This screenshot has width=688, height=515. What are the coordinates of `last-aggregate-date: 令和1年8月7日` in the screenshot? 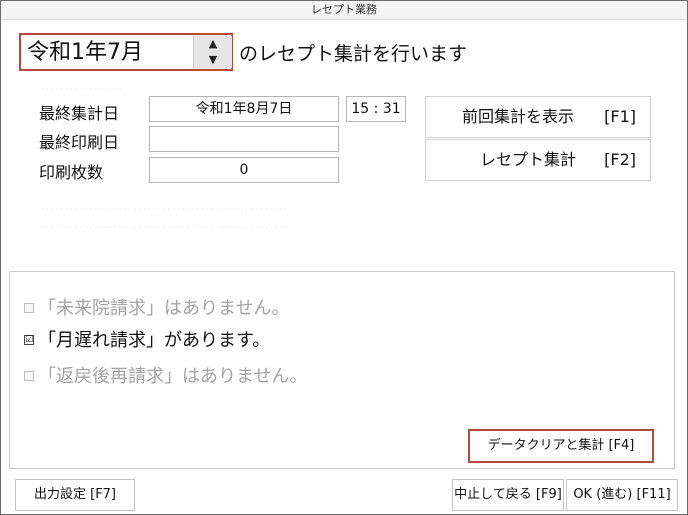 It's located at (244, 109).